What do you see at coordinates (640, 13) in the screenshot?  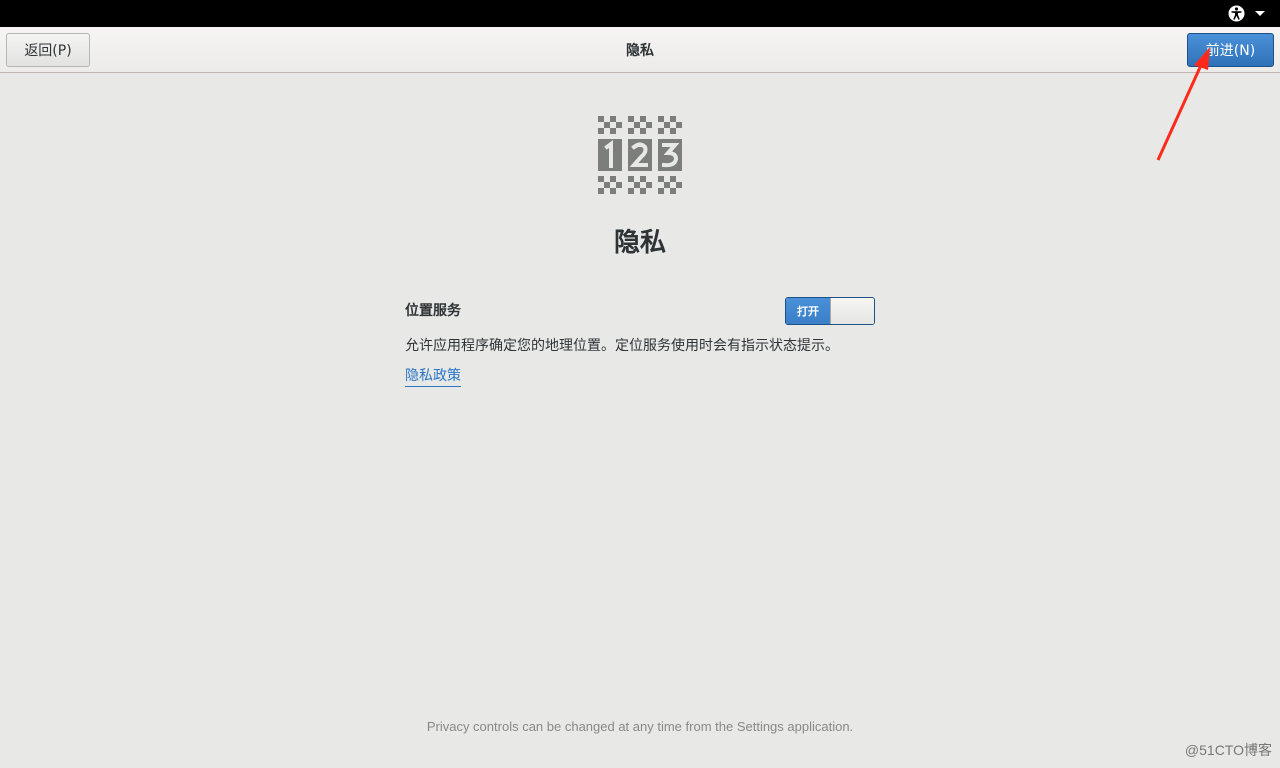 I see `top-bar` at bounding box center [640, 13].